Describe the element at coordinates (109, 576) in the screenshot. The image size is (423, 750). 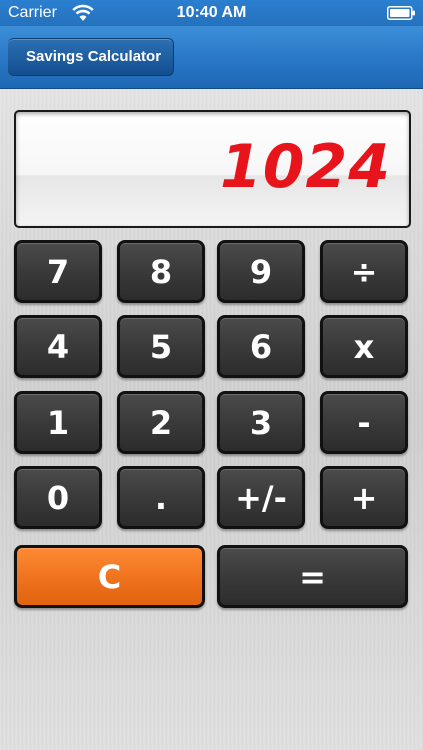
I see `clear-button: C` at that location.